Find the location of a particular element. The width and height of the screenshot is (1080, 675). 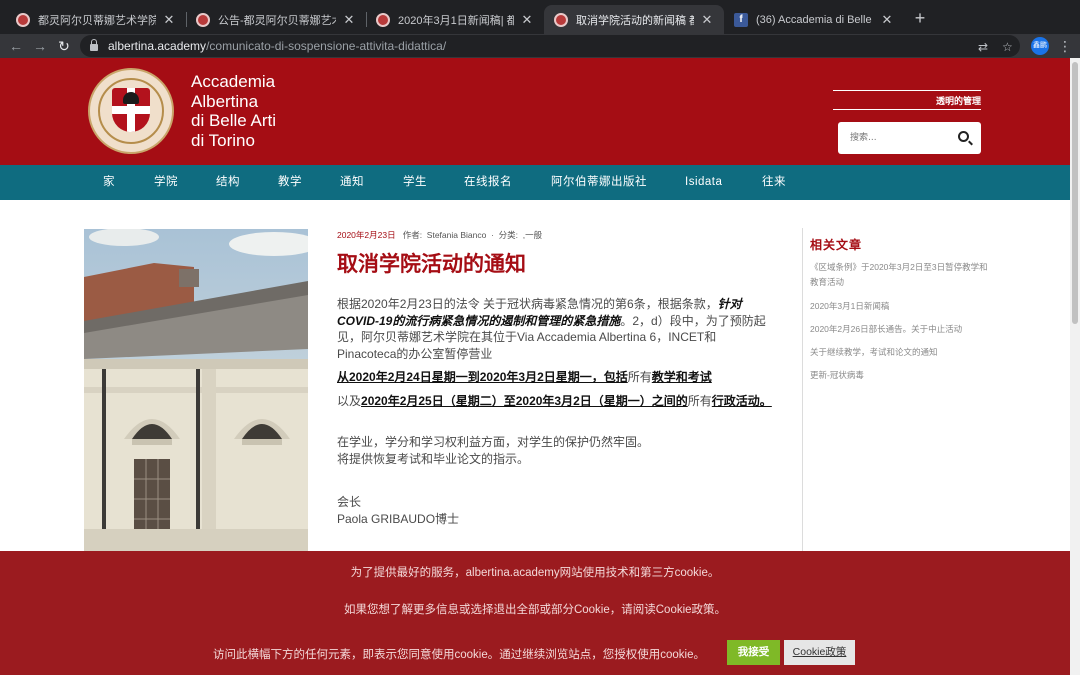

admin-emphasis: 行政活动。 is located at coordinates (741, 401).